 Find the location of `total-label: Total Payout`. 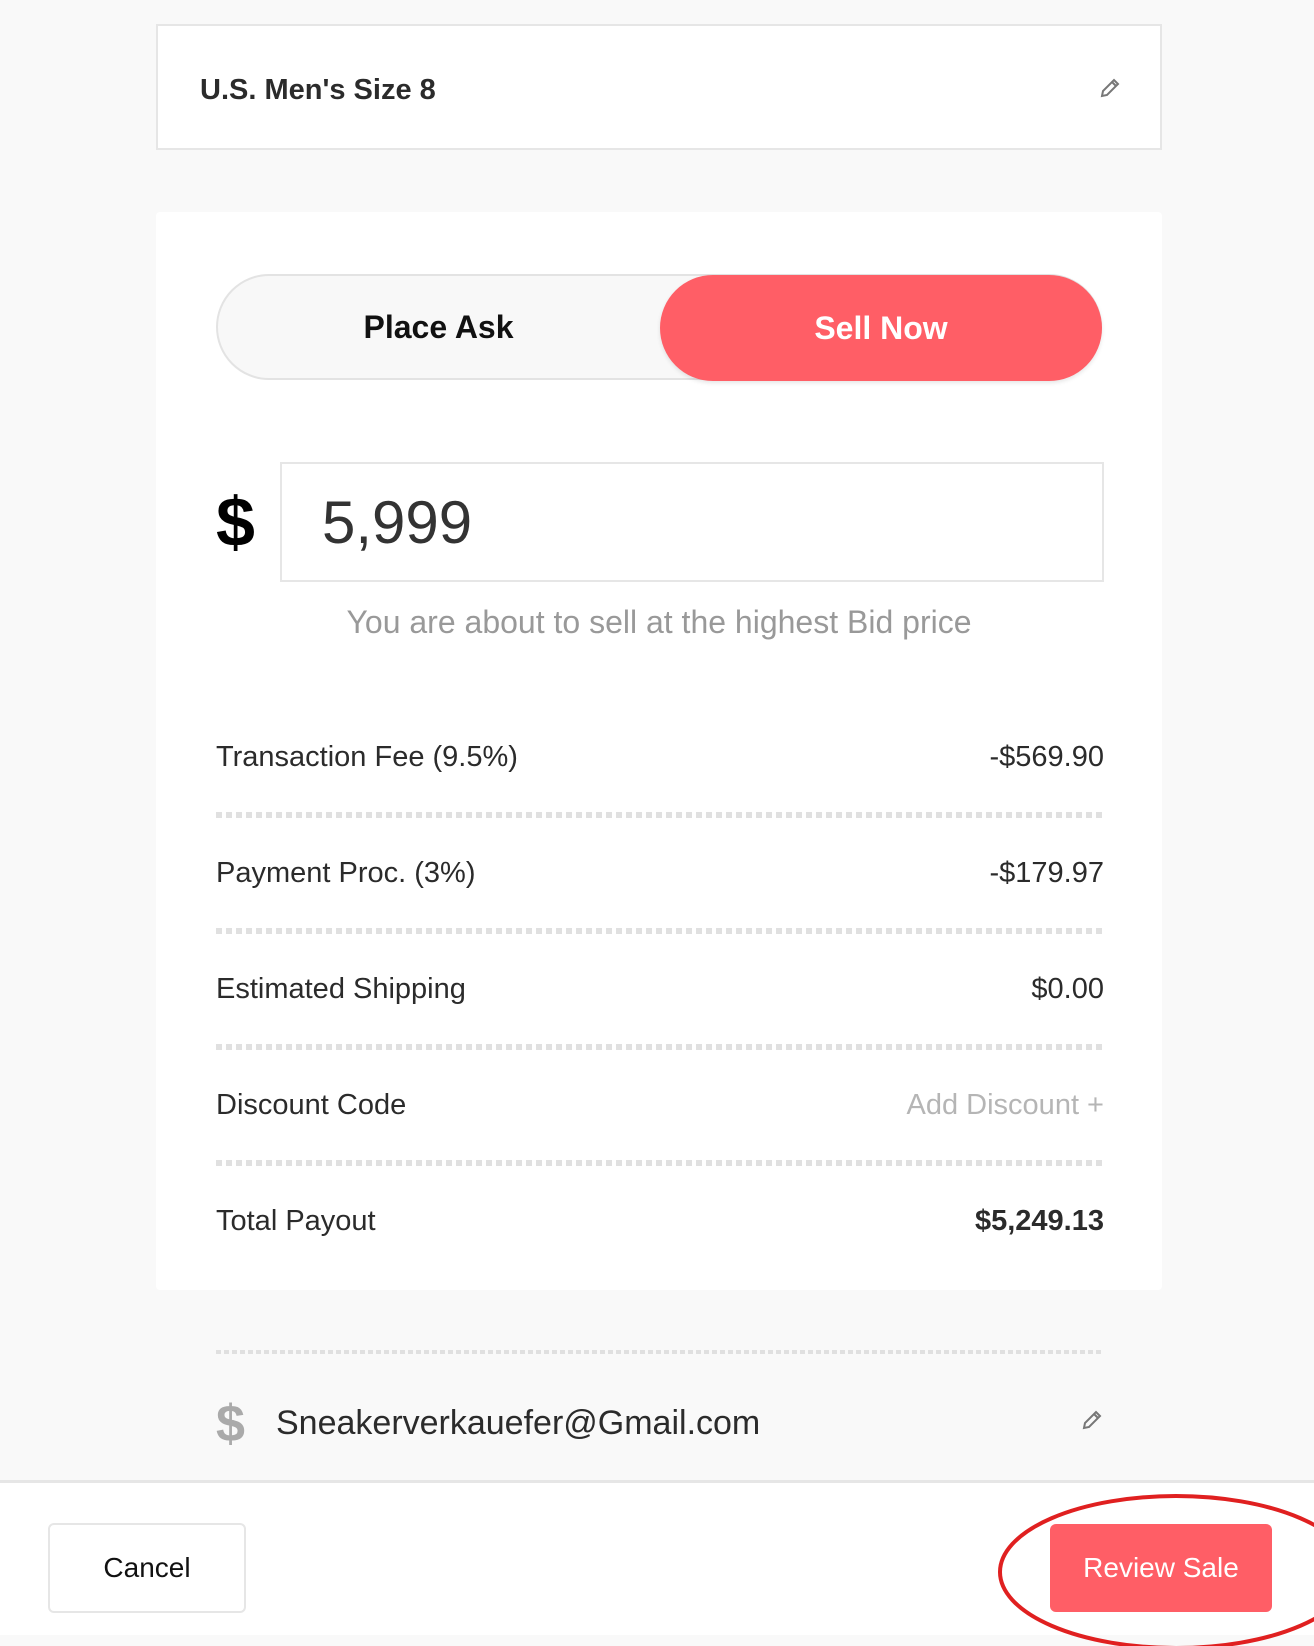

total-label: Total Payout is located at coordinates (296, 1220).